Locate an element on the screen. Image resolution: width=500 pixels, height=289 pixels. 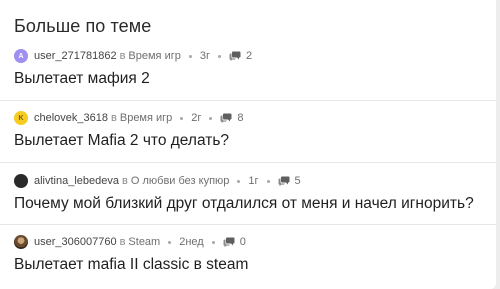
post-age: 1г is located at coordinates (253, 181).